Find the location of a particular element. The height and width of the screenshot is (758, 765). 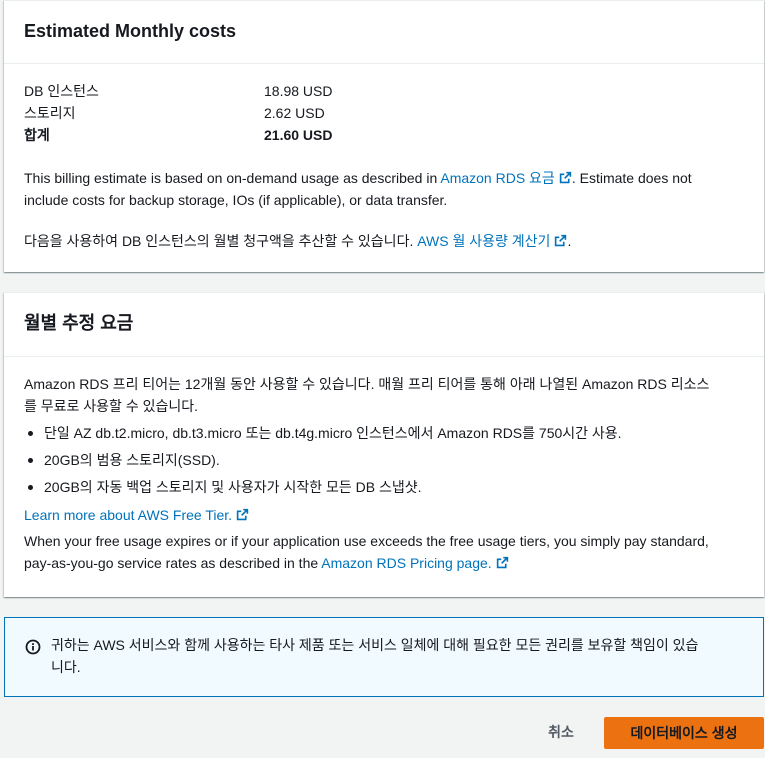

list-item: 20GB의 범용 스토리지(SSD). is located at coordinates (384, 460).